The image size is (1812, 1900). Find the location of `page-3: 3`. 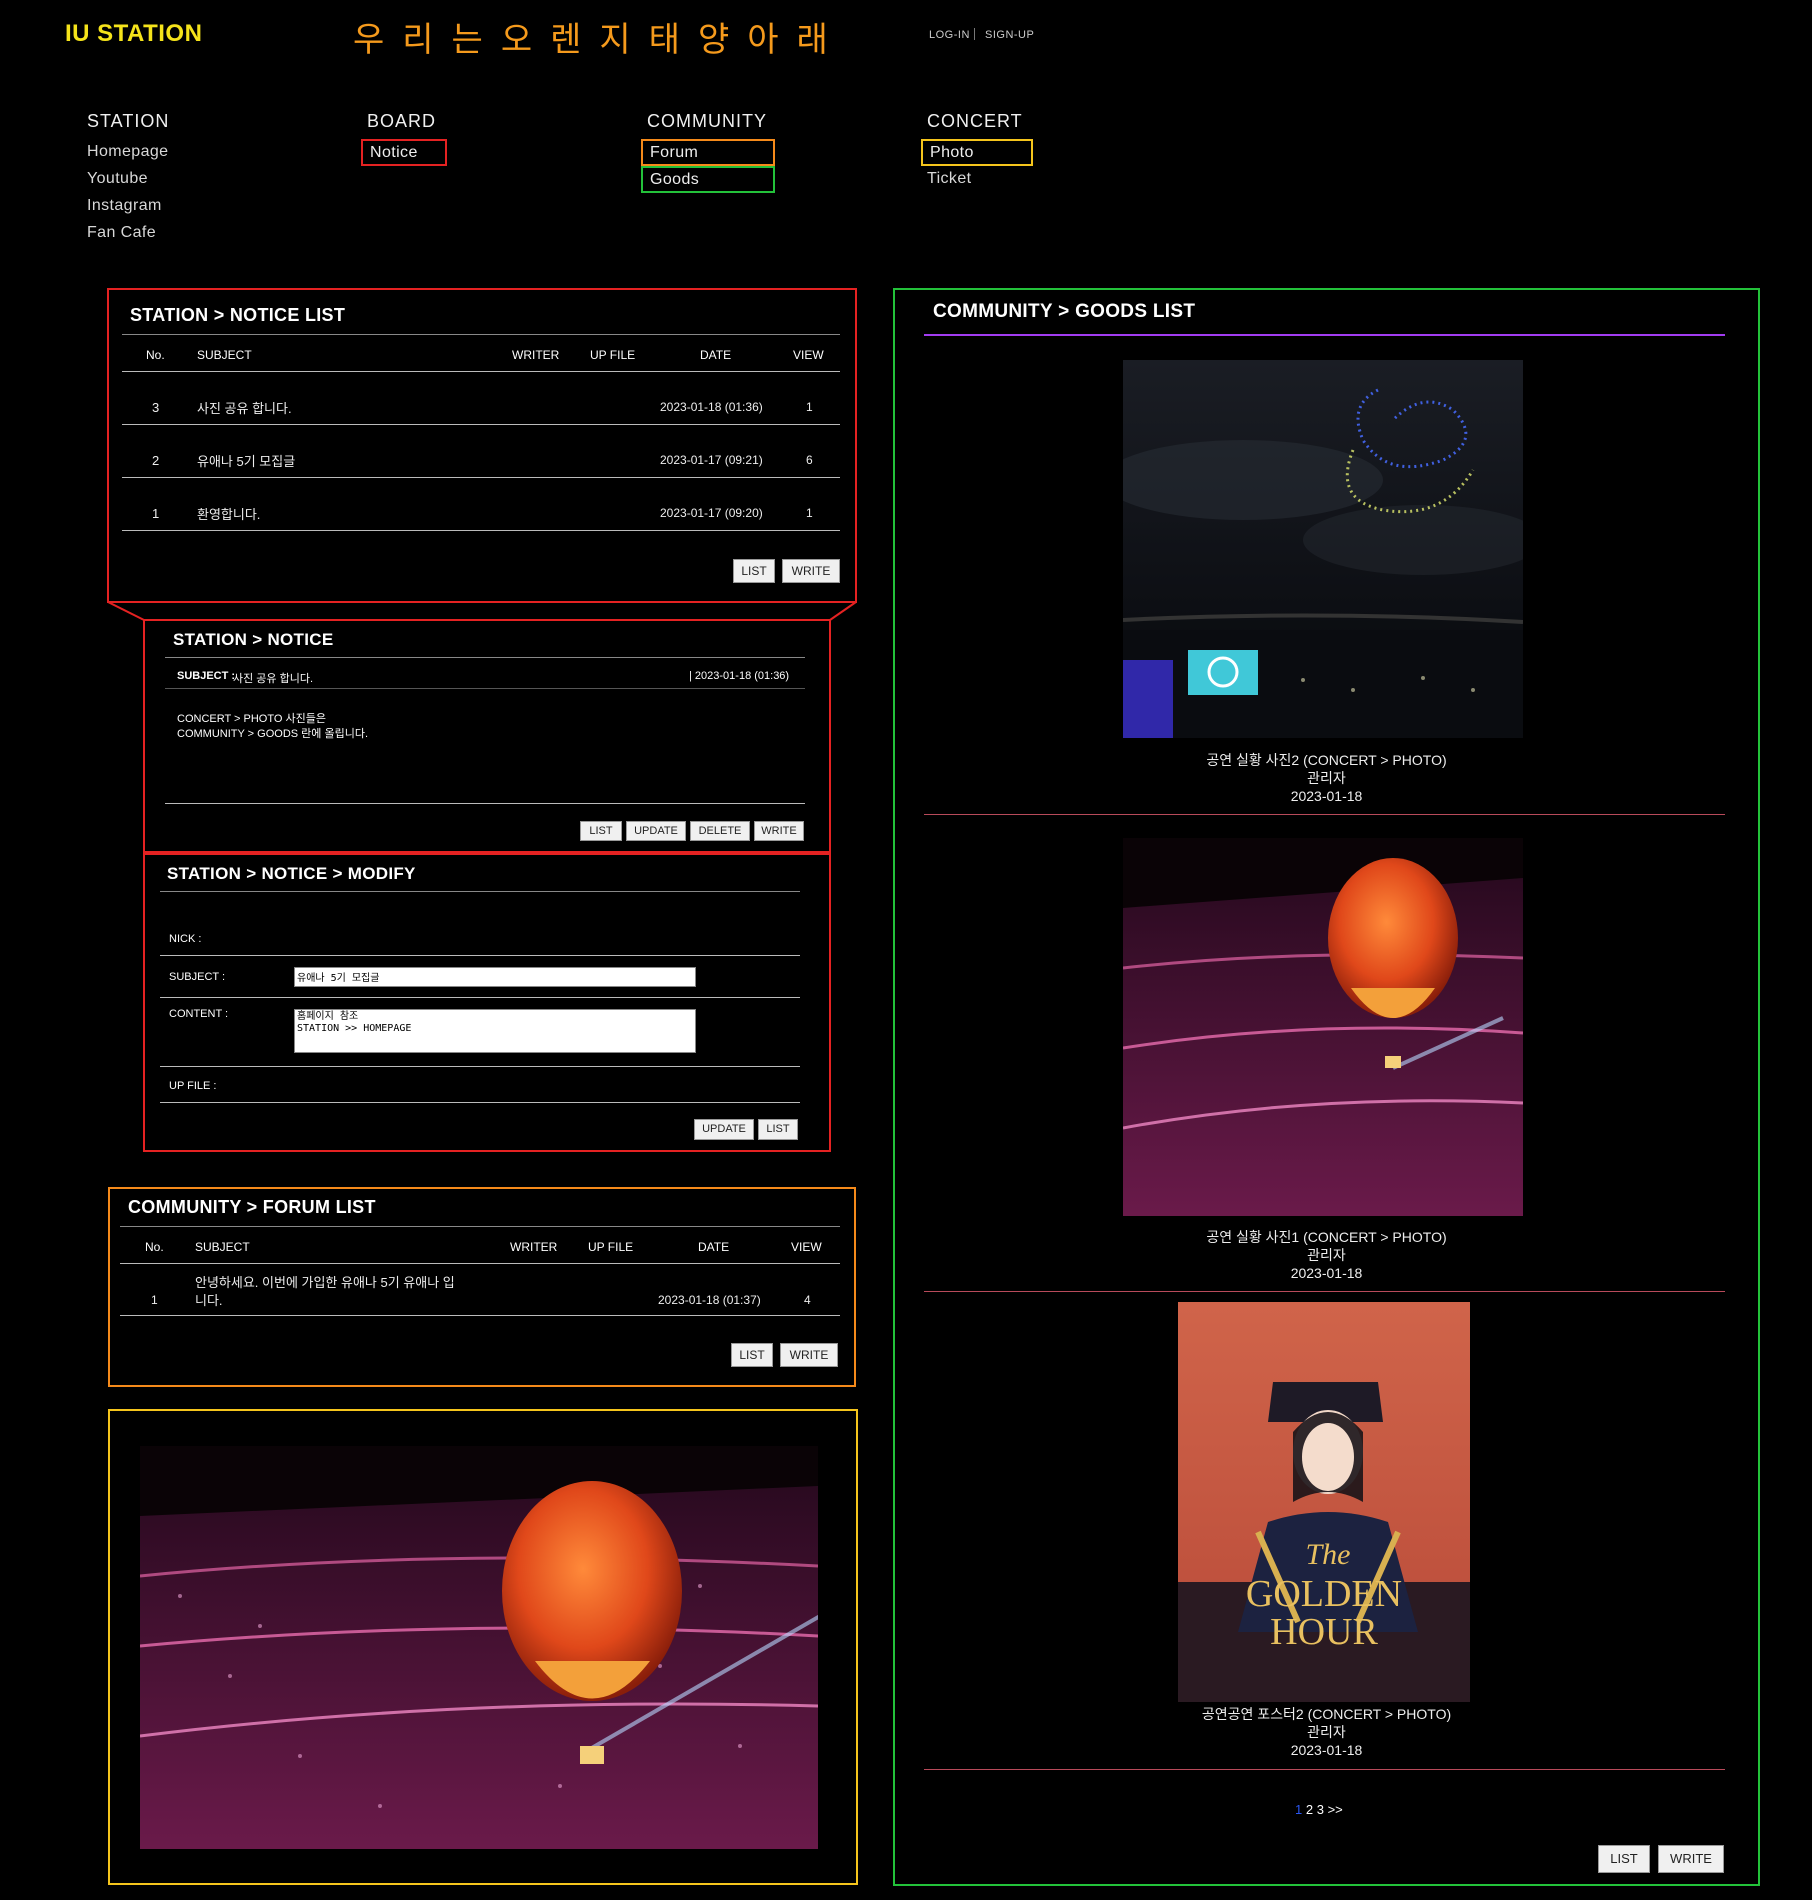

page-3: 3 is located at coordinates (1320, 1809).